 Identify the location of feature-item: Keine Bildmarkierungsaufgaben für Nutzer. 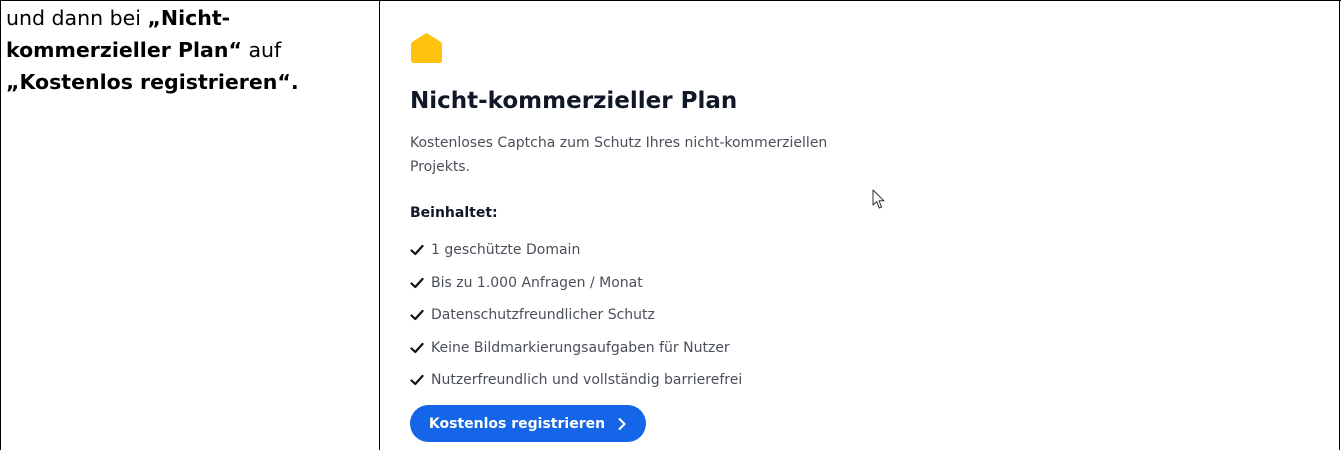
(576, 348).